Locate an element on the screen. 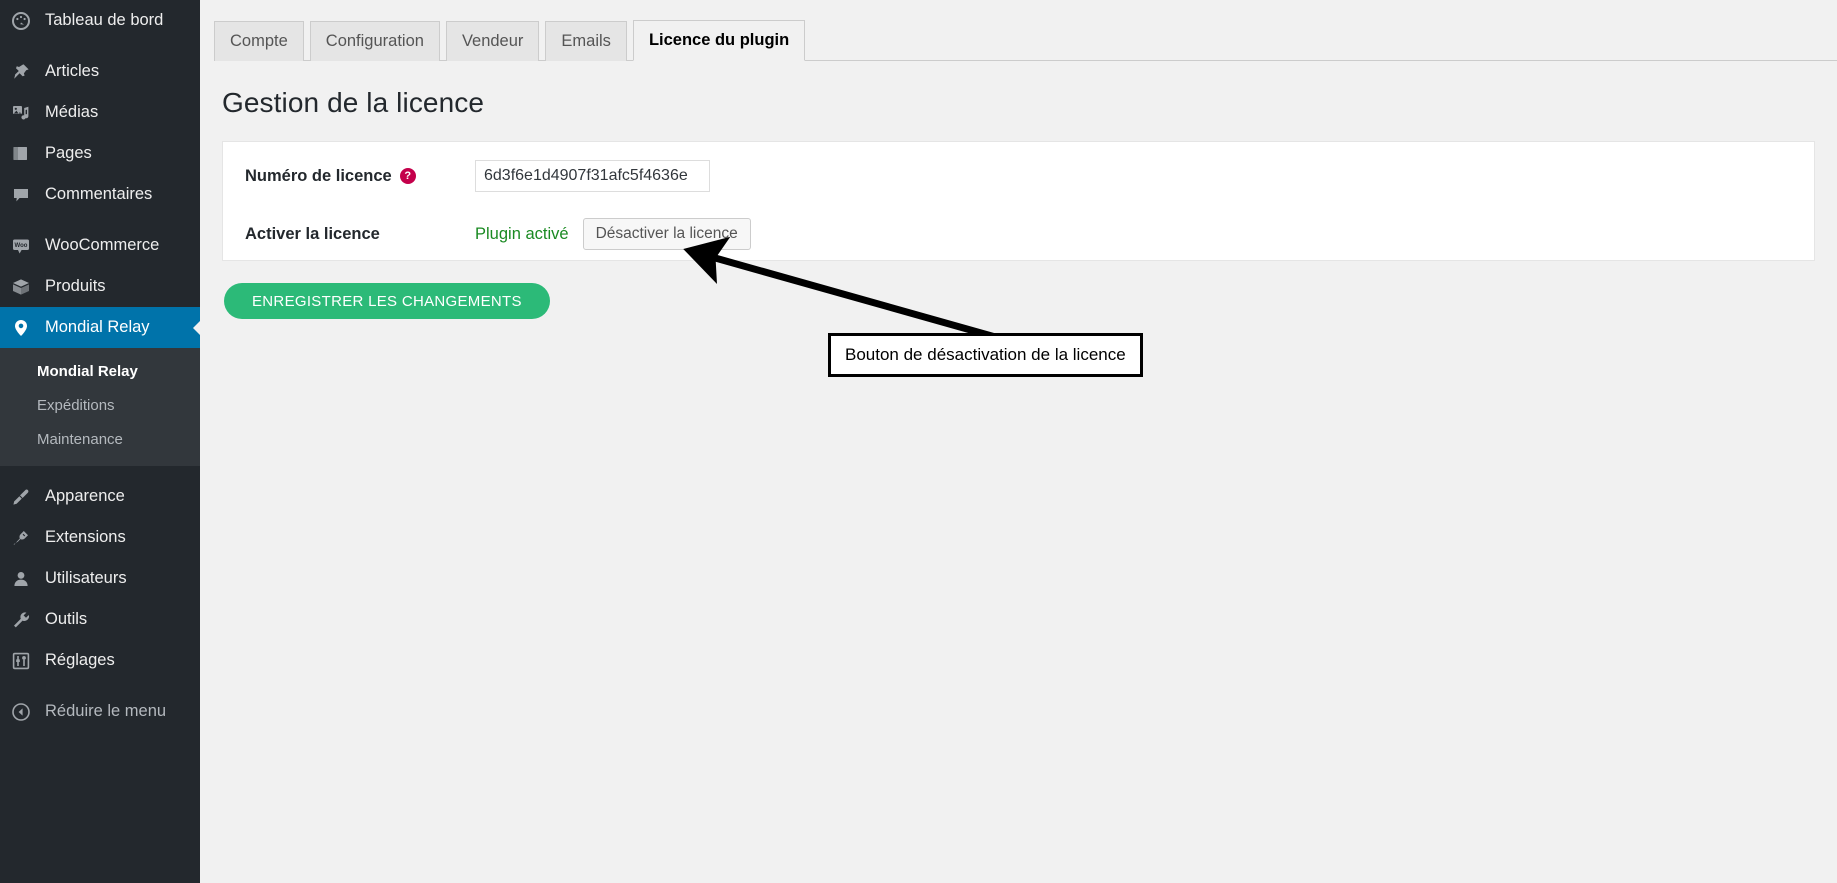  license-number-input is located at coordinates (592, 176).